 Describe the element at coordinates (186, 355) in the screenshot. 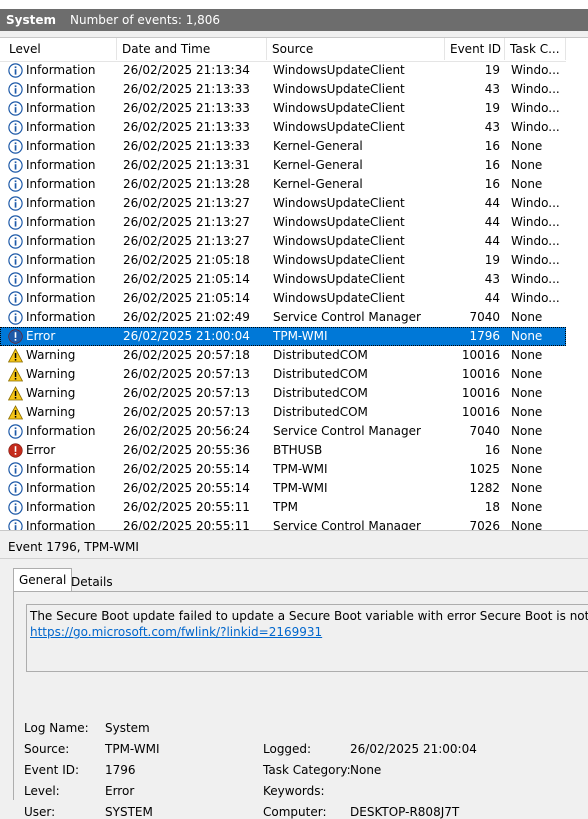

I see `cell-date: 26/02/2025 20:57:18` at that location.